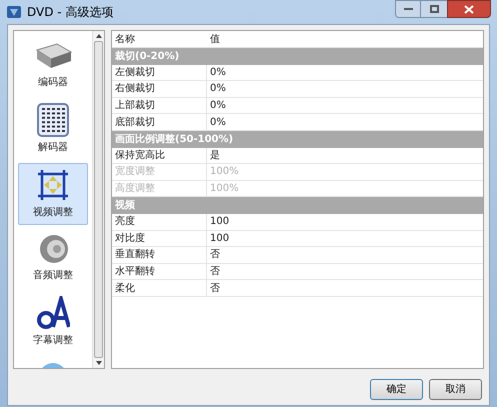 Image resolution: width=497 pixels, height=407 pixels. I want to click on property-name: 左侧裁切, so click(159, 72).